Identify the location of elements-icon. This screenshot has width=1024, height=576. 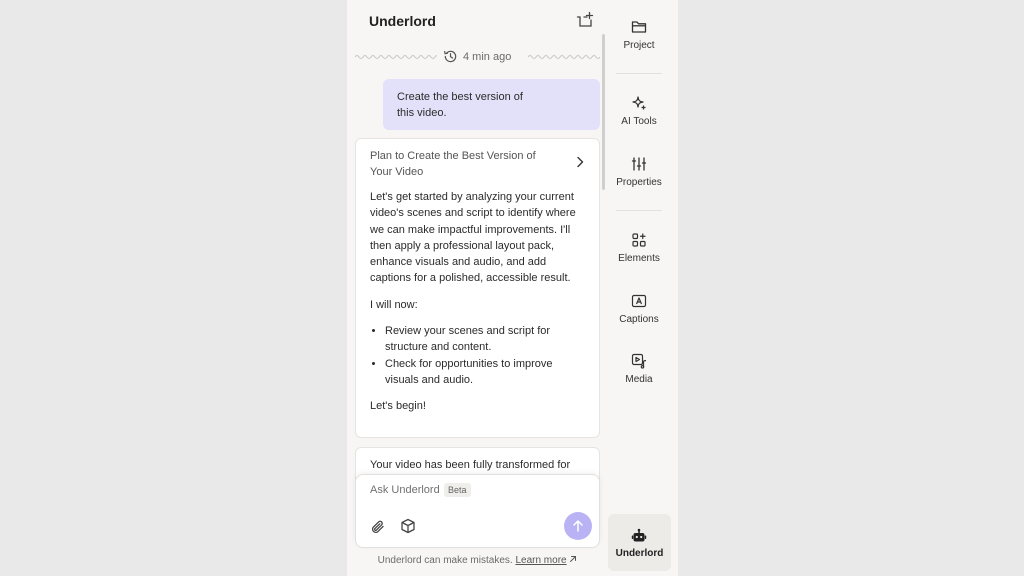
(639, 240).